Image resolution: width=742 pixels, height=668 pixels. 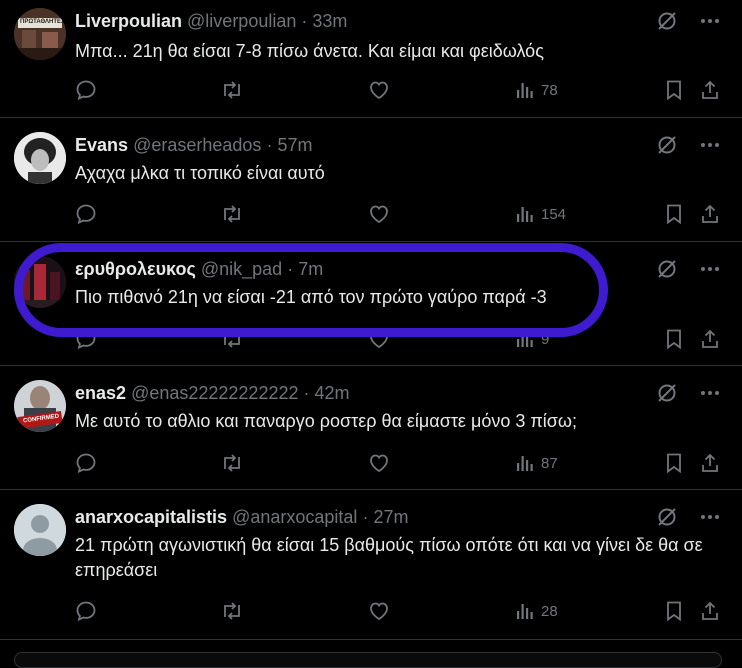 What do you see at coordinates (310, 269) in the screenshot?
I see `timestamp: 7m` at bounding box center [310, 269].